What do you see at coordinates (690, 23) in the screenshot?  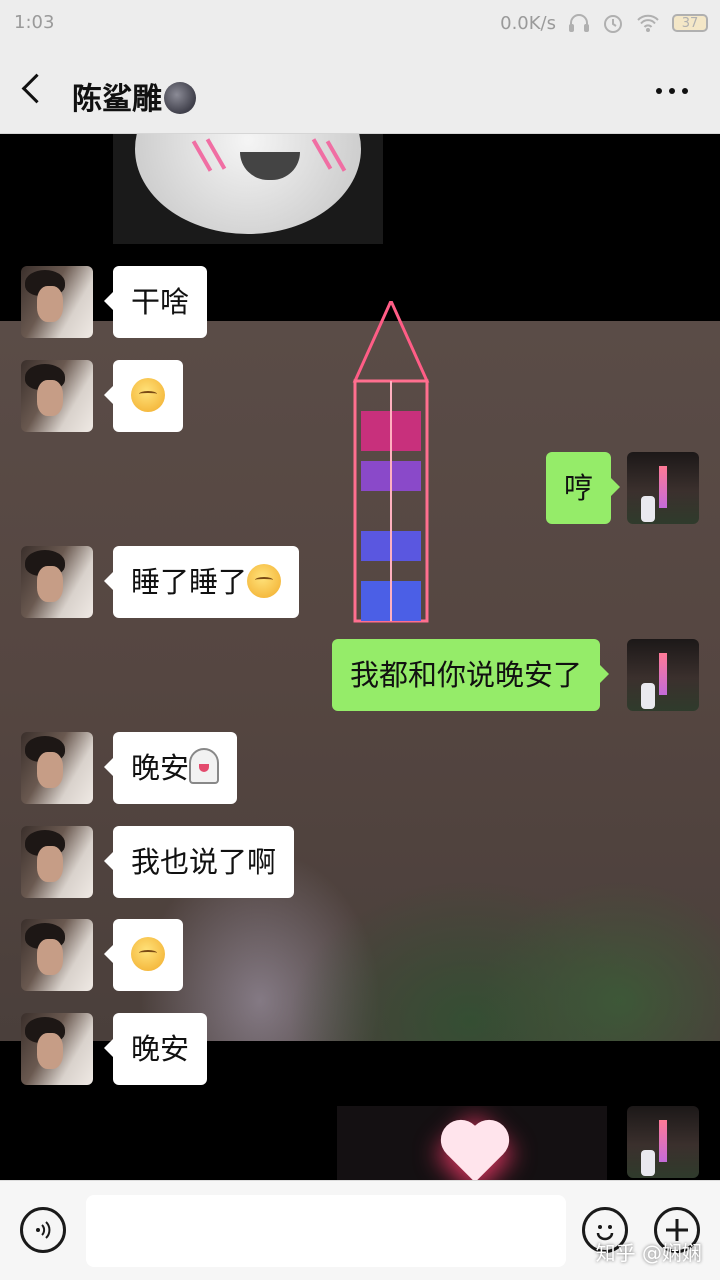 I see `battery-icon: 37` at bounding box center [690, 23].